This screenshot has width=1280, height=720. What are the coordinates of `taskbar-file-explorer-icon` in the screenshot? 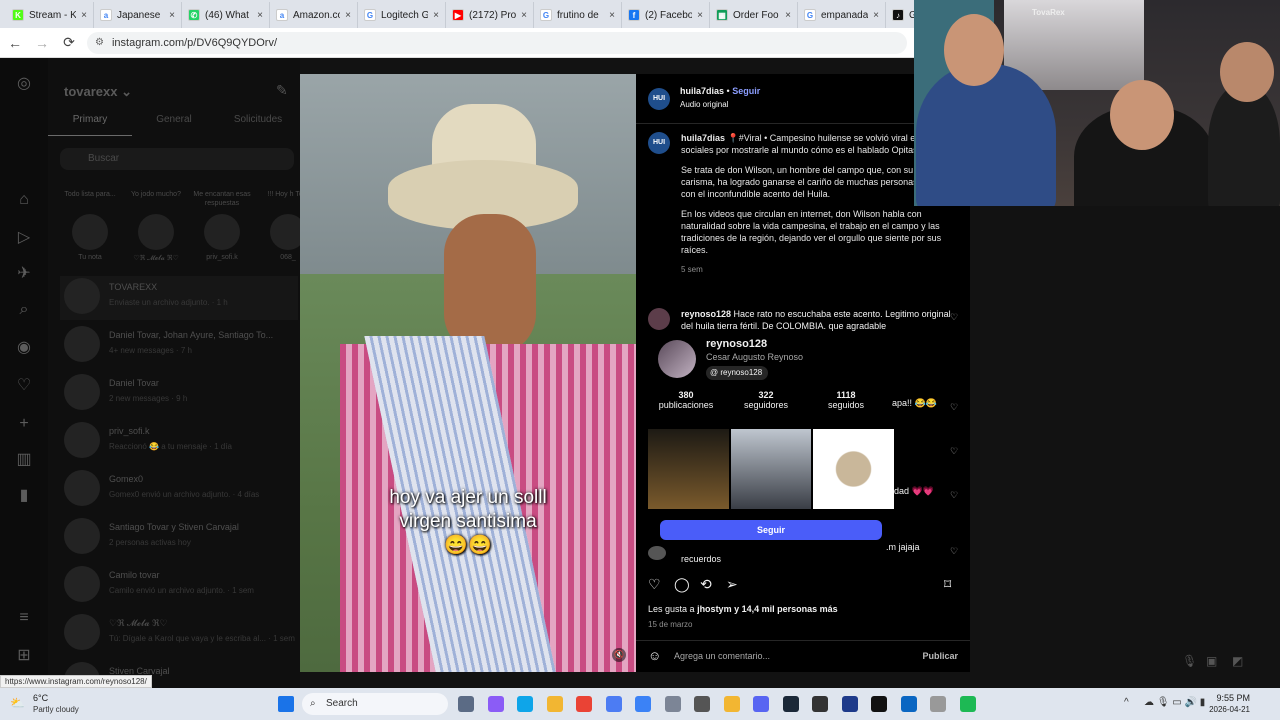 It's located at (466, 704).